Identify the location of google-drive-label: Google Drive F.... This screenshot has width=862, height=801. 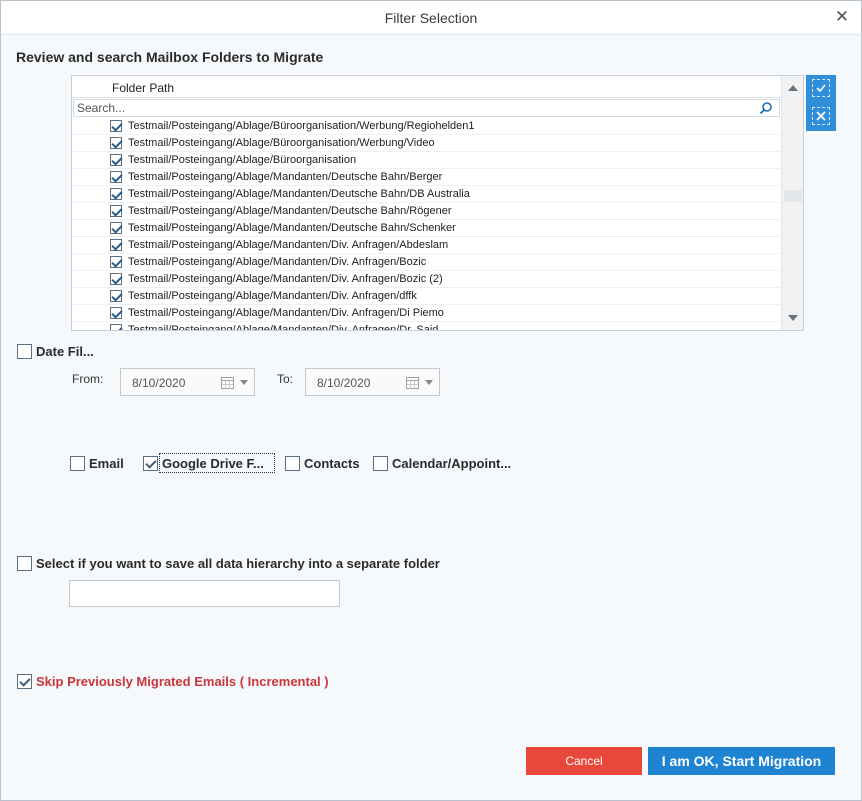
(213, 463).